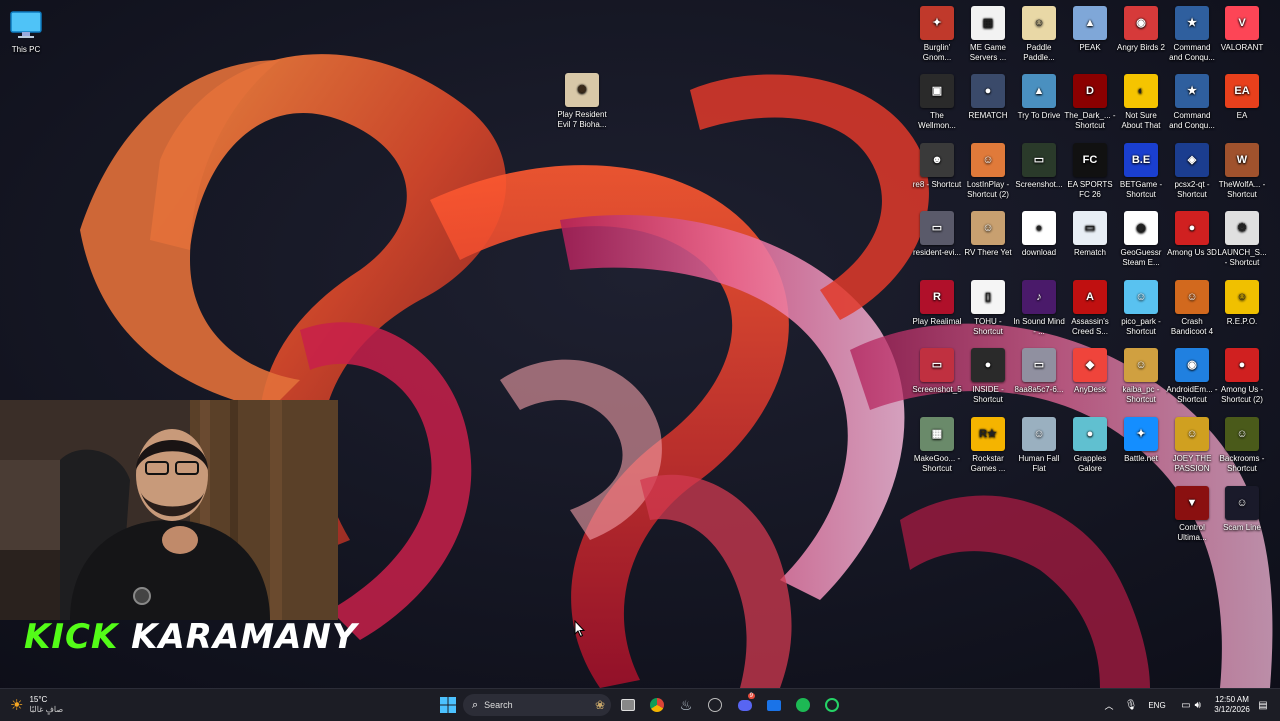  What do you see at coordinates (745, 705) in the screenshot?
I see `taskbar-discord: 9` at bounding box center [745, 705].